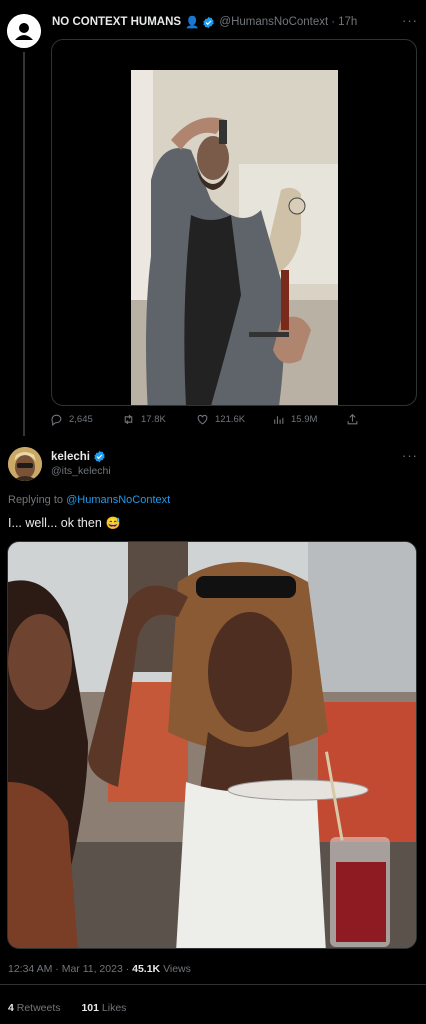 The height and width of the screenshot is (1024, 426). Describe the element at coordinates (213, 984) in the screenshot. I see `divider` at that location.